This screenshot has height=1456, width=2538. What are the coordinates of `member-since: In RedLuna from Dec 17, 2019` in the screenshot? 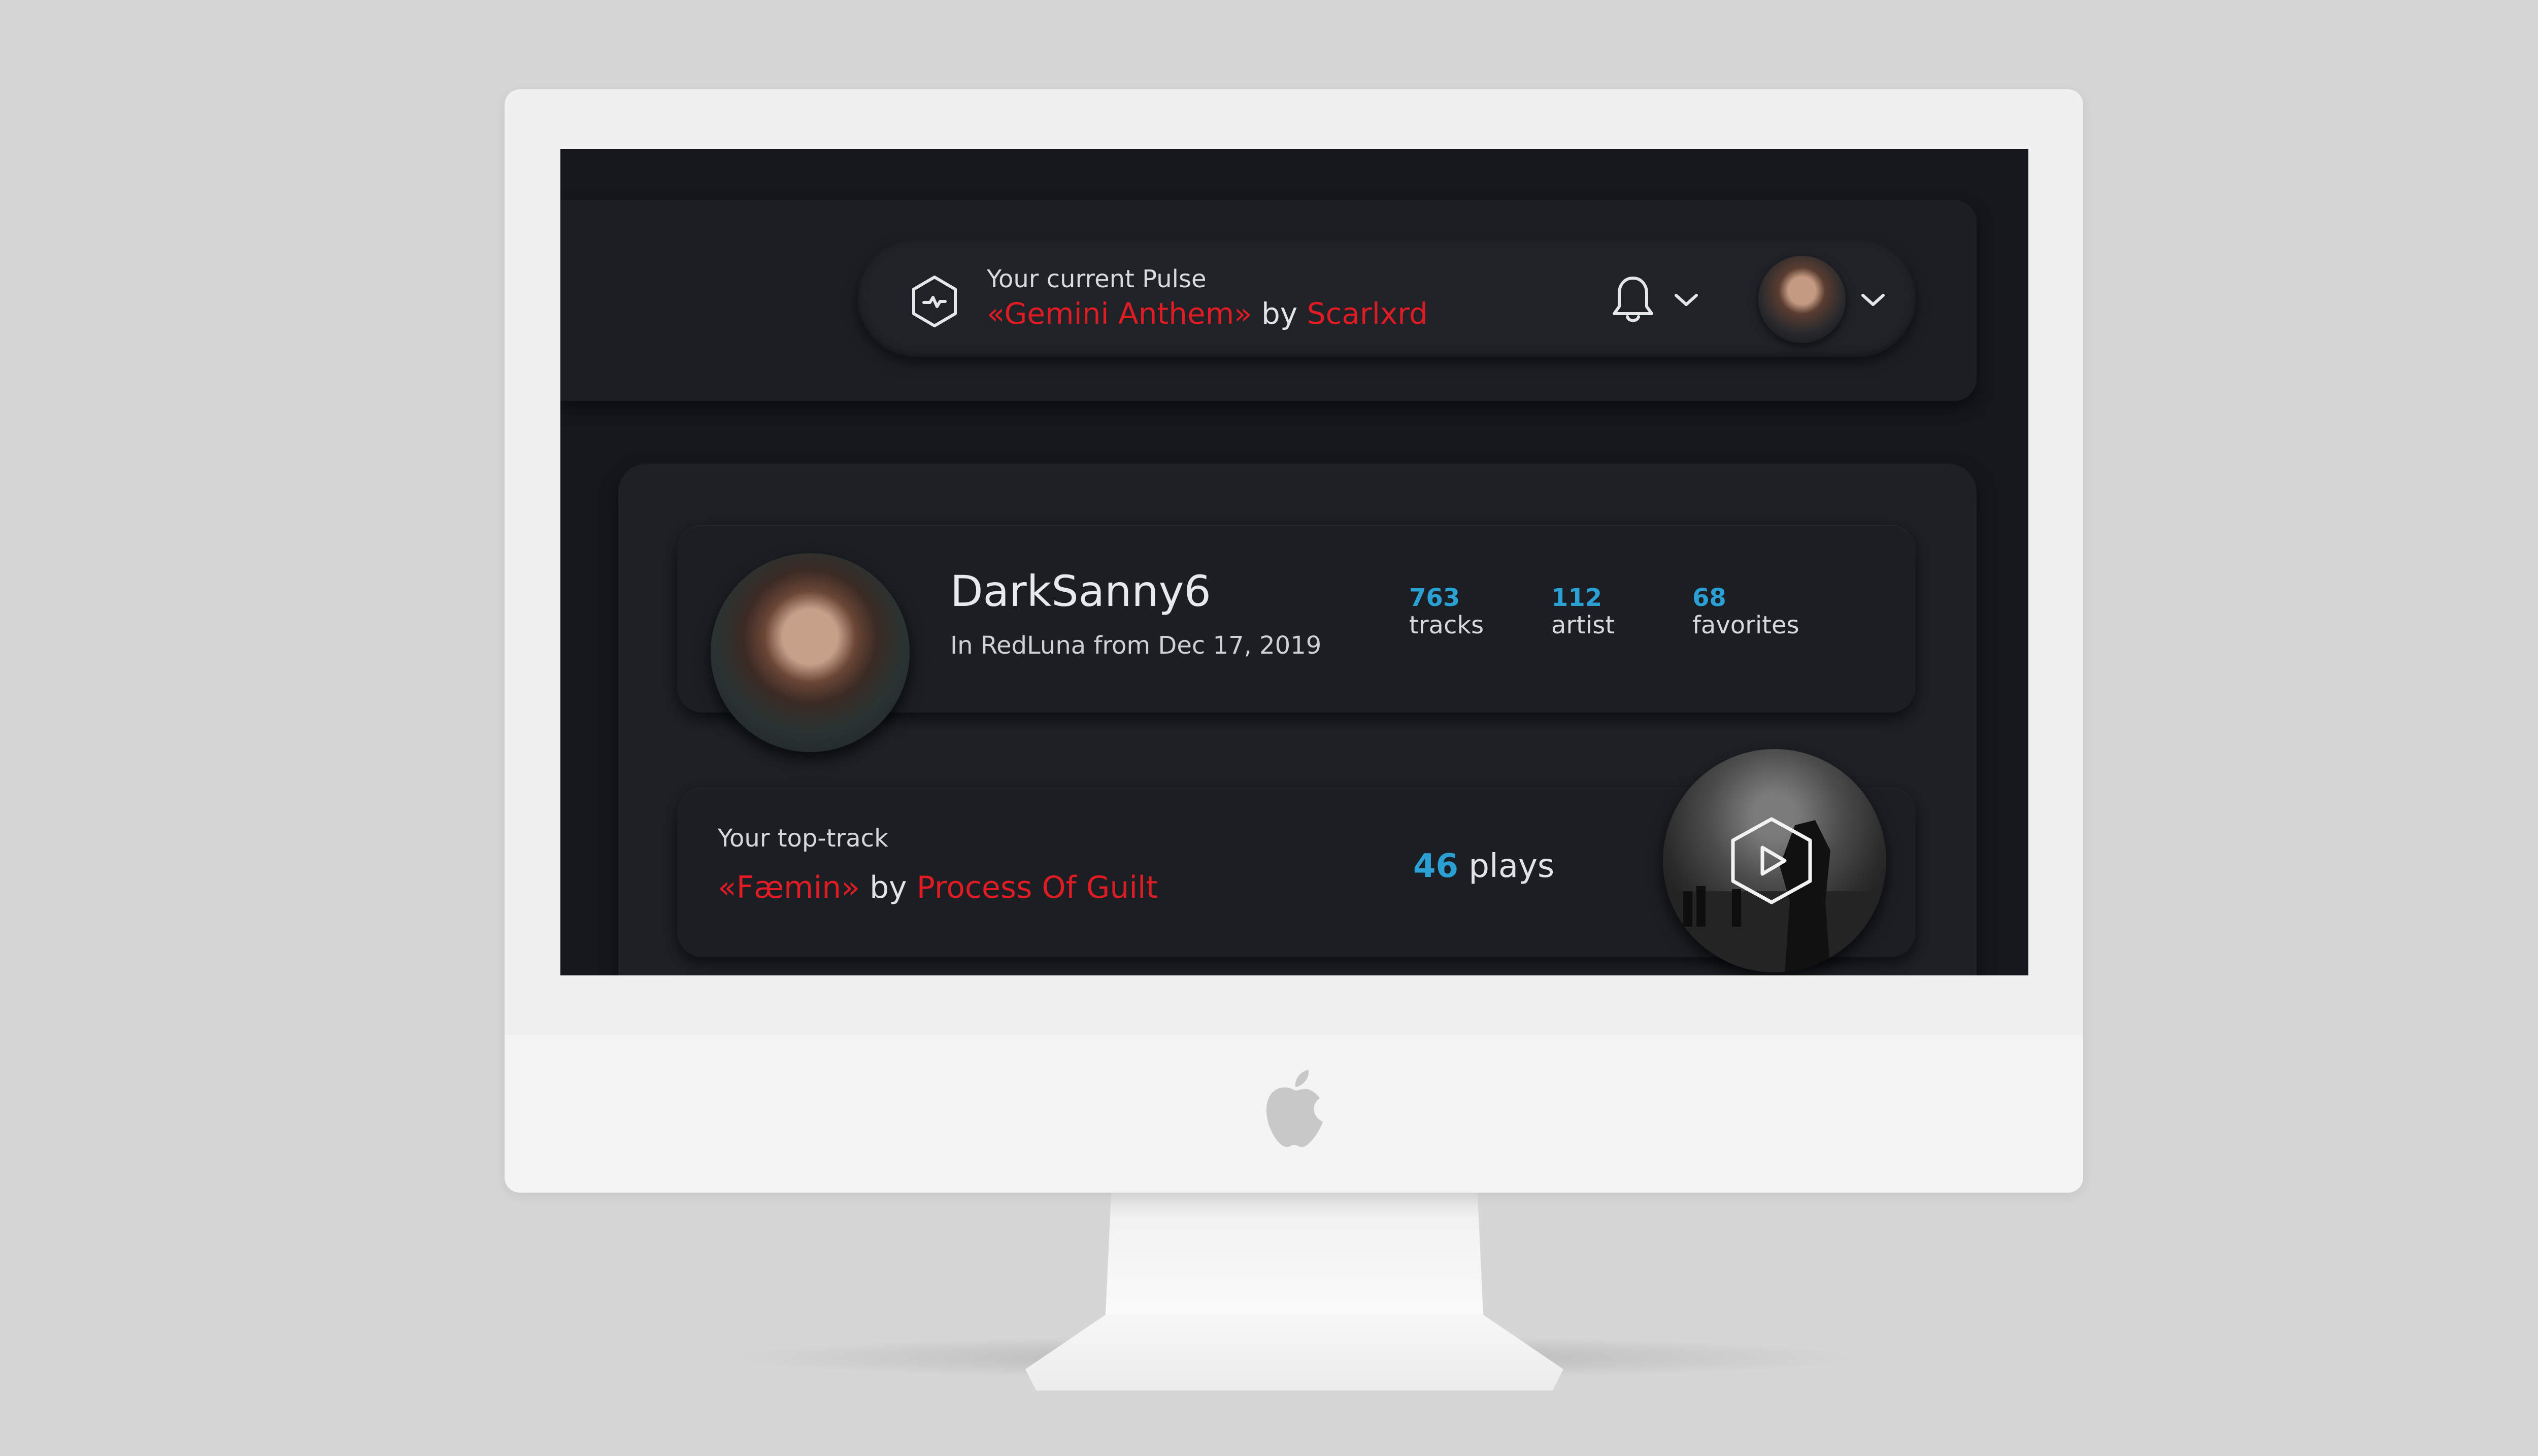 It's located at (1136, 645).